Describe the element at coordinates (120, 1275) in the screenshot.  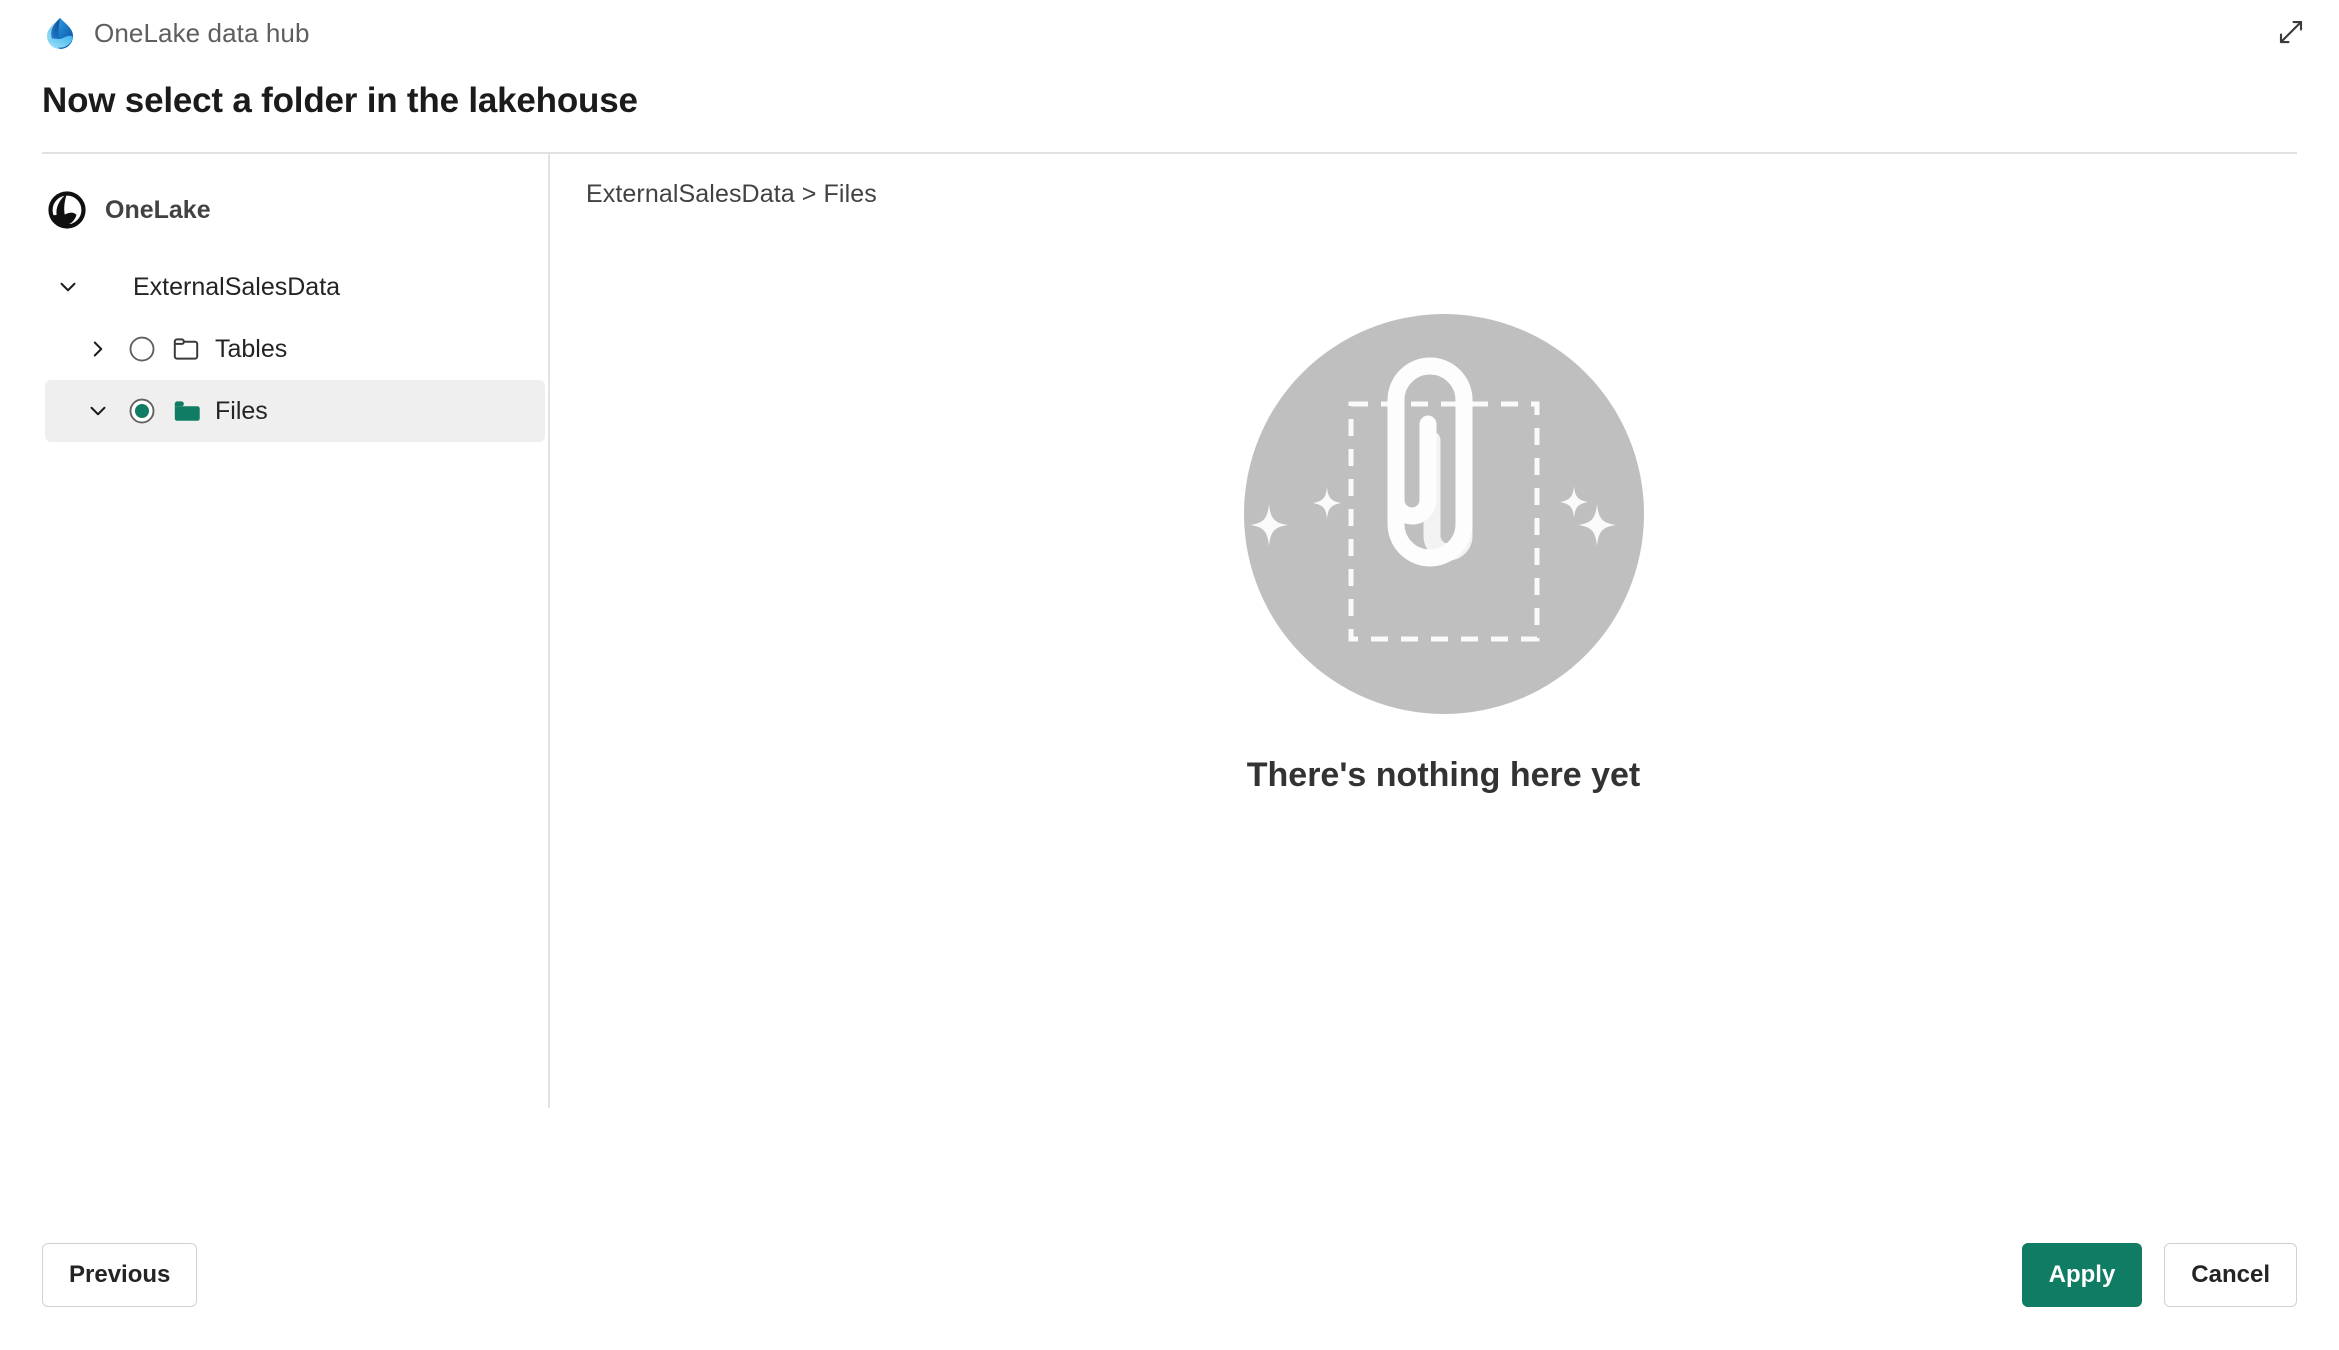
I see `previous-button: Previous` at that location.